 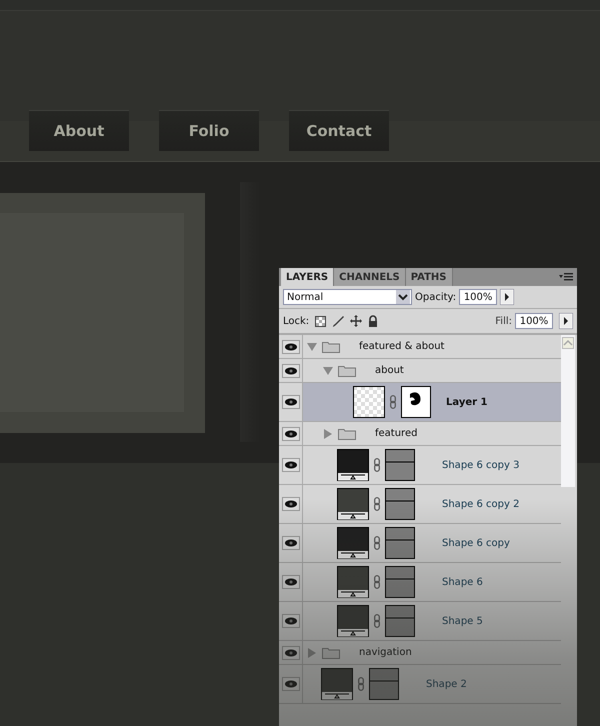 What do you see at coordinates (420, 653) in the screenshot?
I see `layer-row: navigation` at bounding box center [420, 653].